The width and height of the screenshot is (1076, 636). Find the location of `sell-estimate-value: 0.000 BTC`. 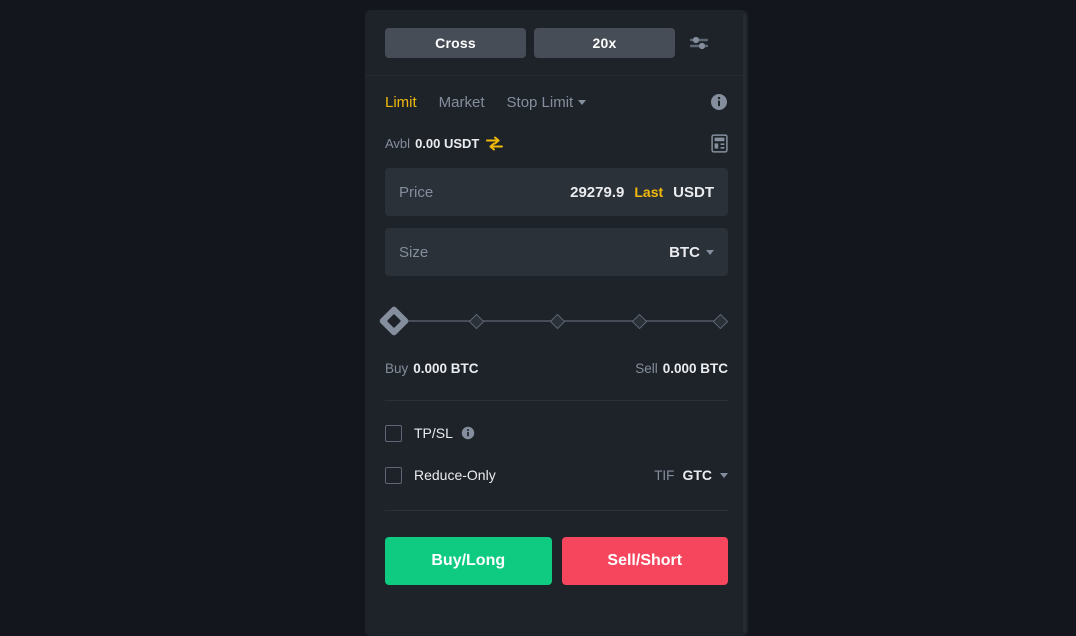

sell-estimate-value: 0.000 BTC is located at coordinates (695, 368).